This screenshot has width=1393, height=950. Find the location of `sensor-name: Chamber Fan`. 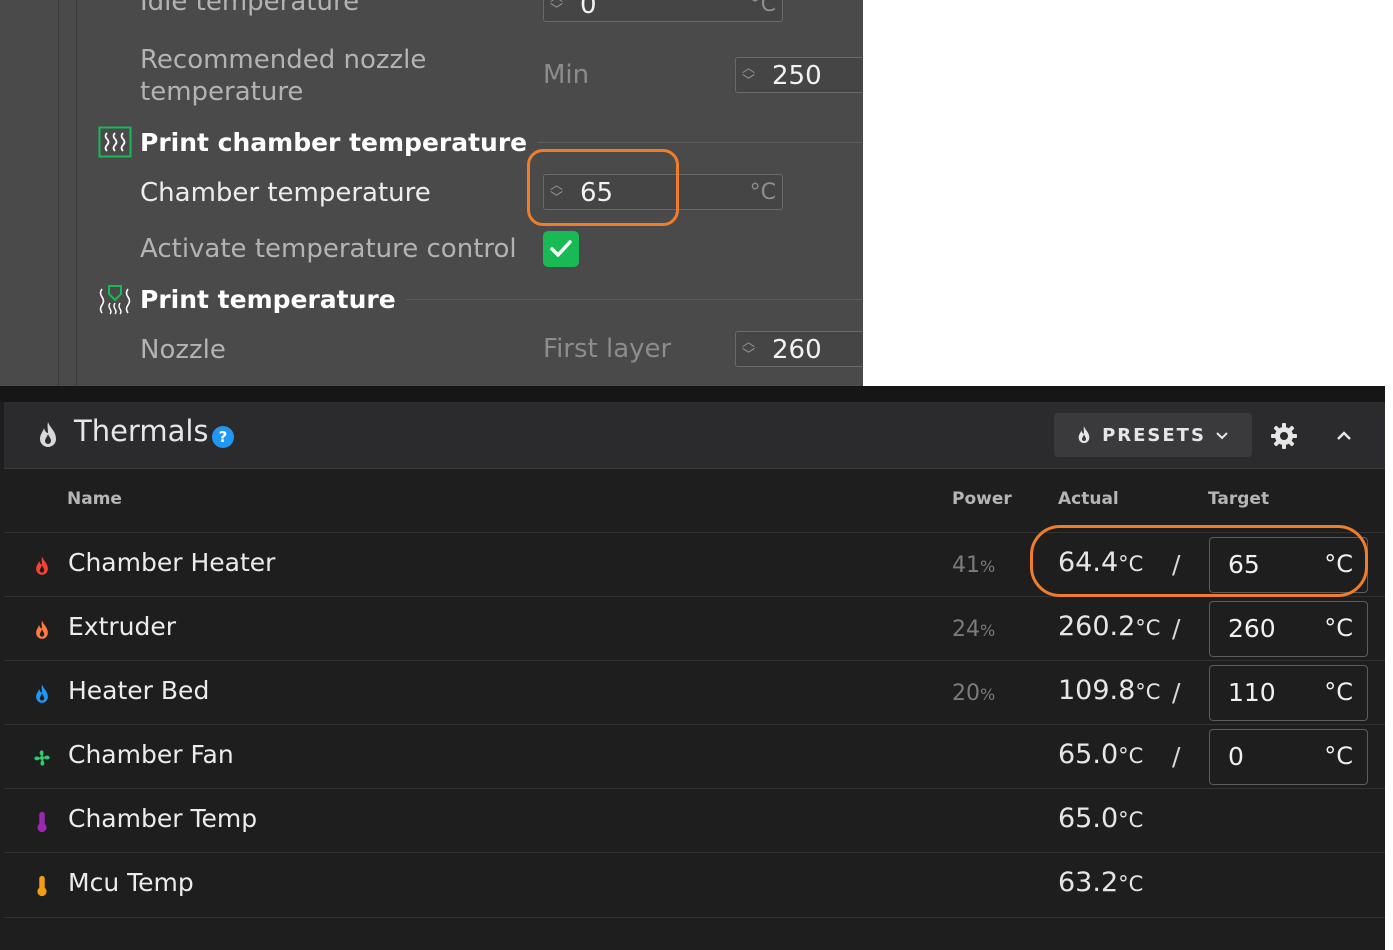

sensor-name: Chamber Fan is located at coordinates (151, 754).